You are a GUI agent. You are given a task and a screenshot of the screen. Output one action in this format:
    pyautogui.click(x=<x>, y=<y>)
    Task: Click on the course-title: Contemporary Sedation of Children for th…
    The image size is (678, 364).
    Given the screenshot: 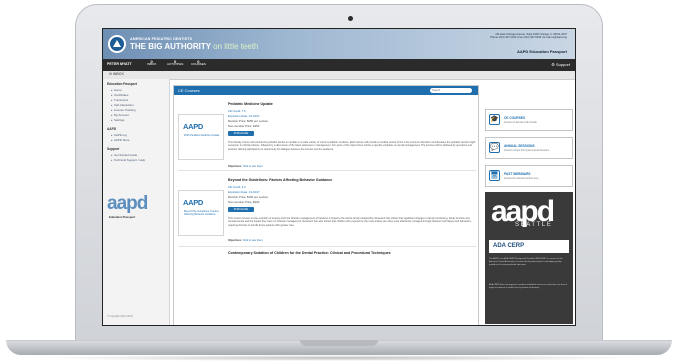 What is the action you would take?
    pyautogui.click(x=309, y=253)
    